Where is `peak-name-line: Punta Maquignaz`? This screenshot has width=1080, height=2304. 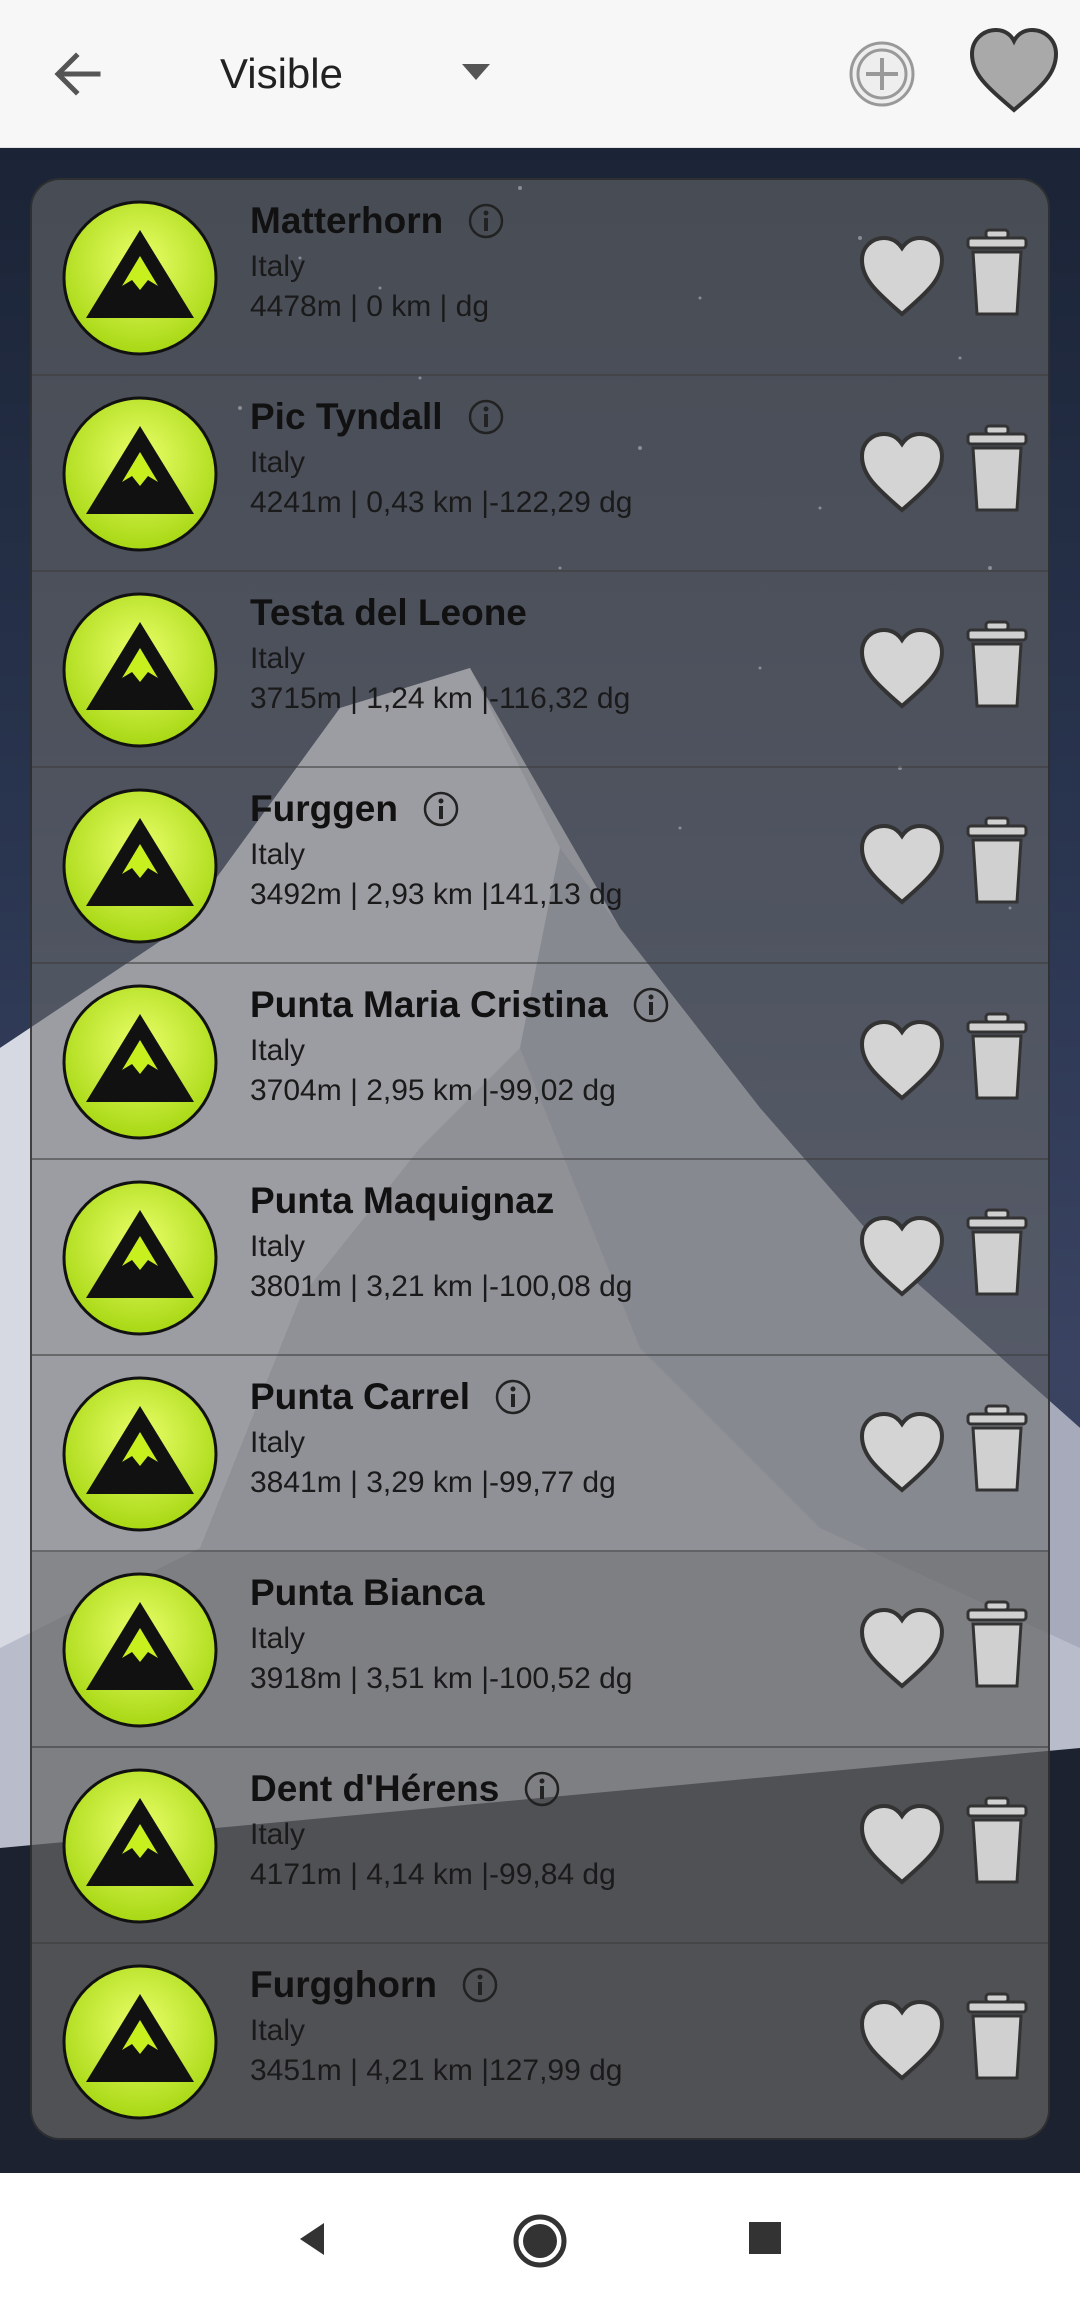 peak-name-line: Punta Maquignaz is located at coordinates (402, 1201).